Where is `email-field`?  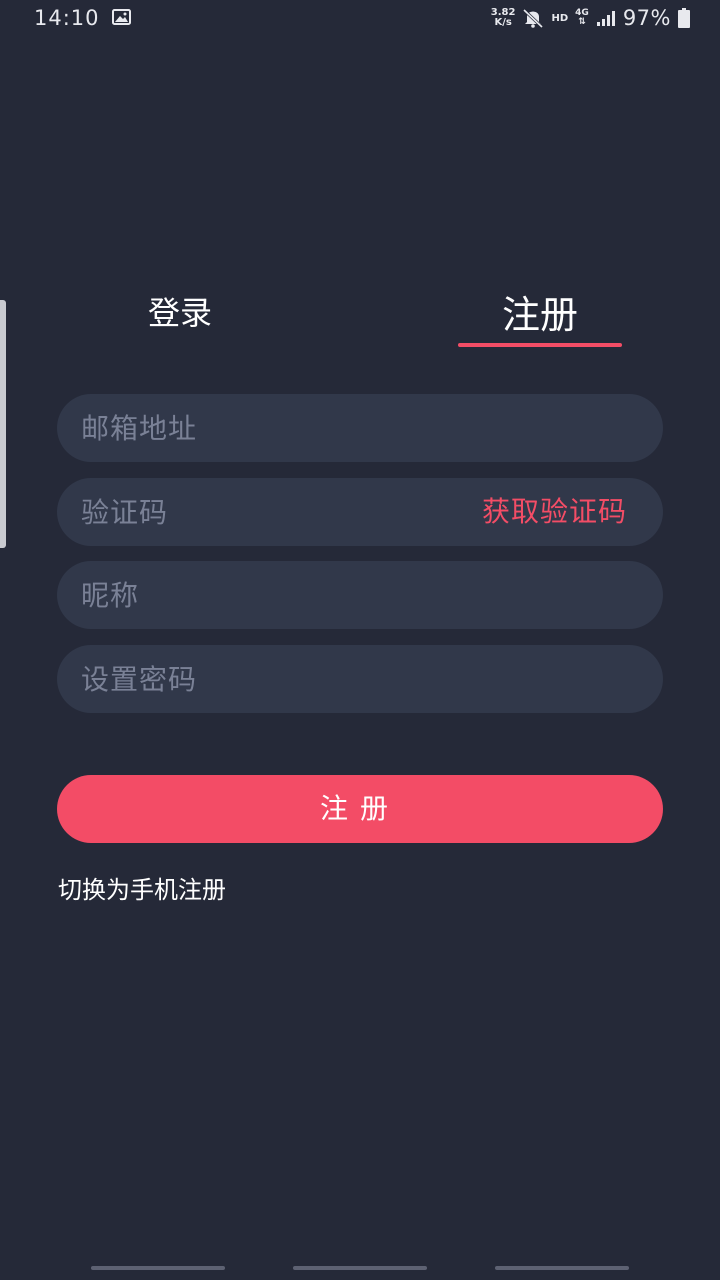 email-field is located at coordinates (360, 428).